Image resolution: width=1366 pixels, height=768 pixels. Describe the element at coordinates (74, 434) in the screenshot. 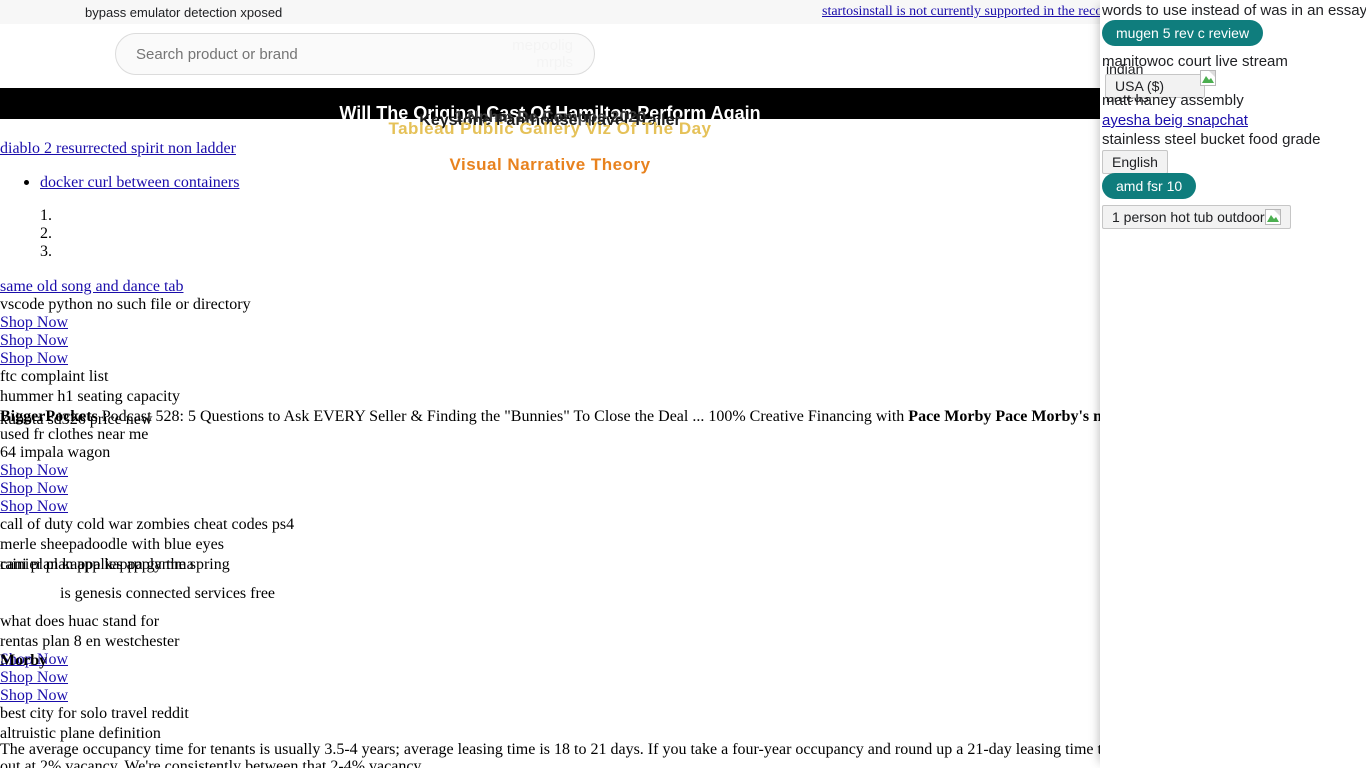

I see `doc-text-line: used fr clothes near me` at that location.